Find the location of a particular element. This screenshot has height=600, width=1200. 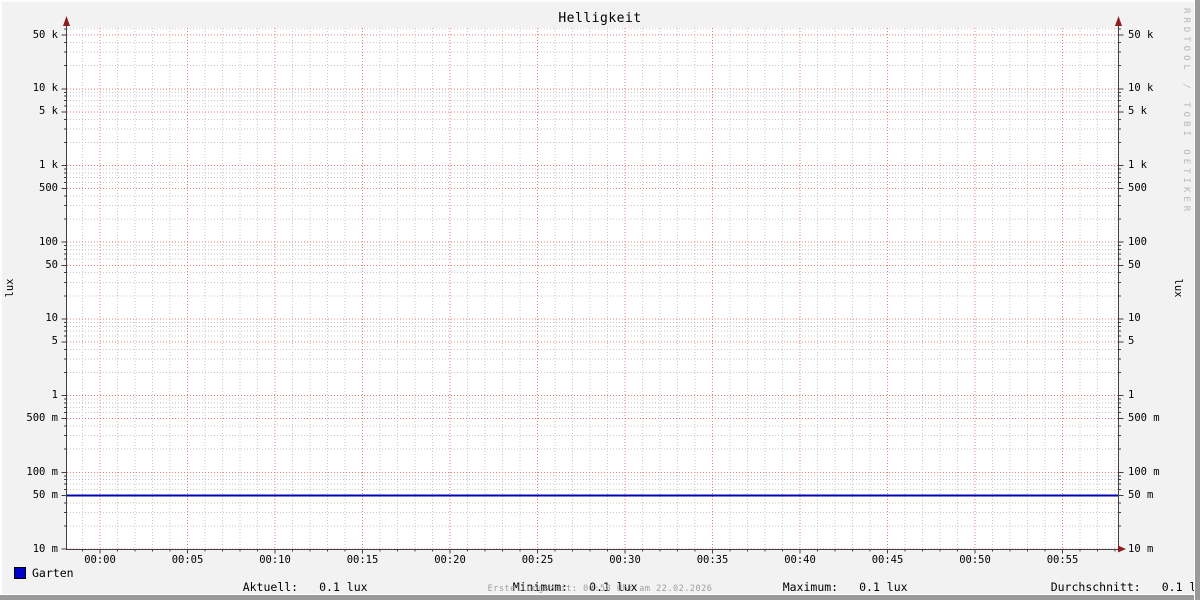

y-tick-label-left: 500 m is located at coordinates (42, 418).